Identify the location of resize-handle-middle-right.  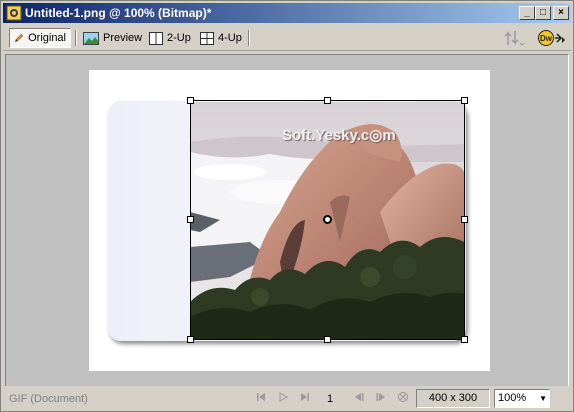
(464, 219).